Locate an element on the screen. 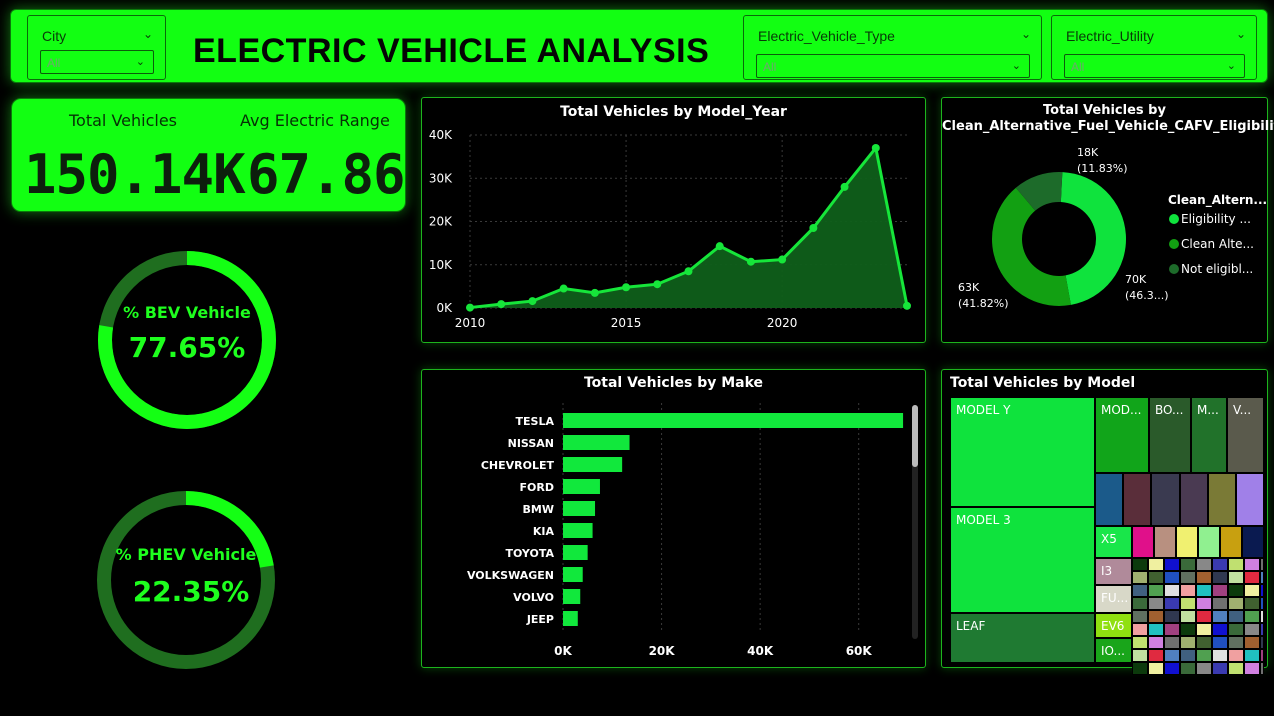  scrollbar is located at coordinates (915, 522).